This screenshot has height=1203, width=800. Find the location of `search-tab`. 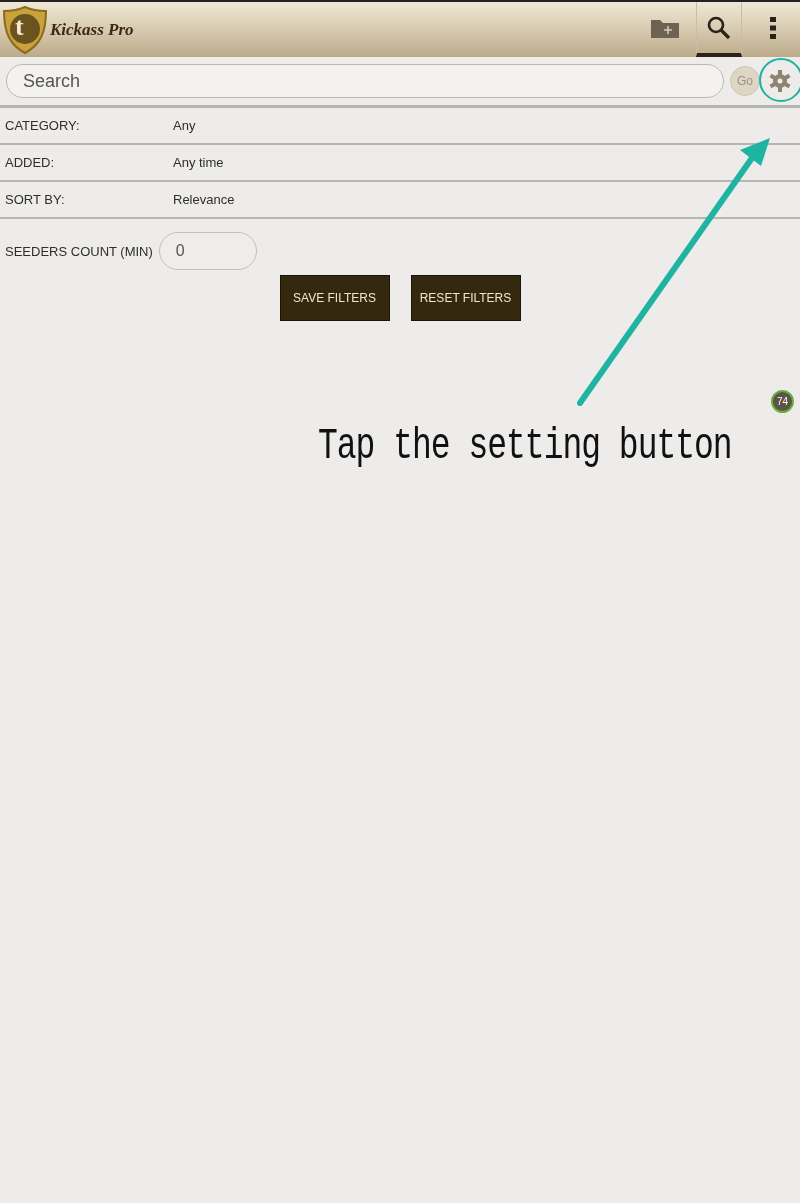

search-tab is located at coordinates (719, 29).